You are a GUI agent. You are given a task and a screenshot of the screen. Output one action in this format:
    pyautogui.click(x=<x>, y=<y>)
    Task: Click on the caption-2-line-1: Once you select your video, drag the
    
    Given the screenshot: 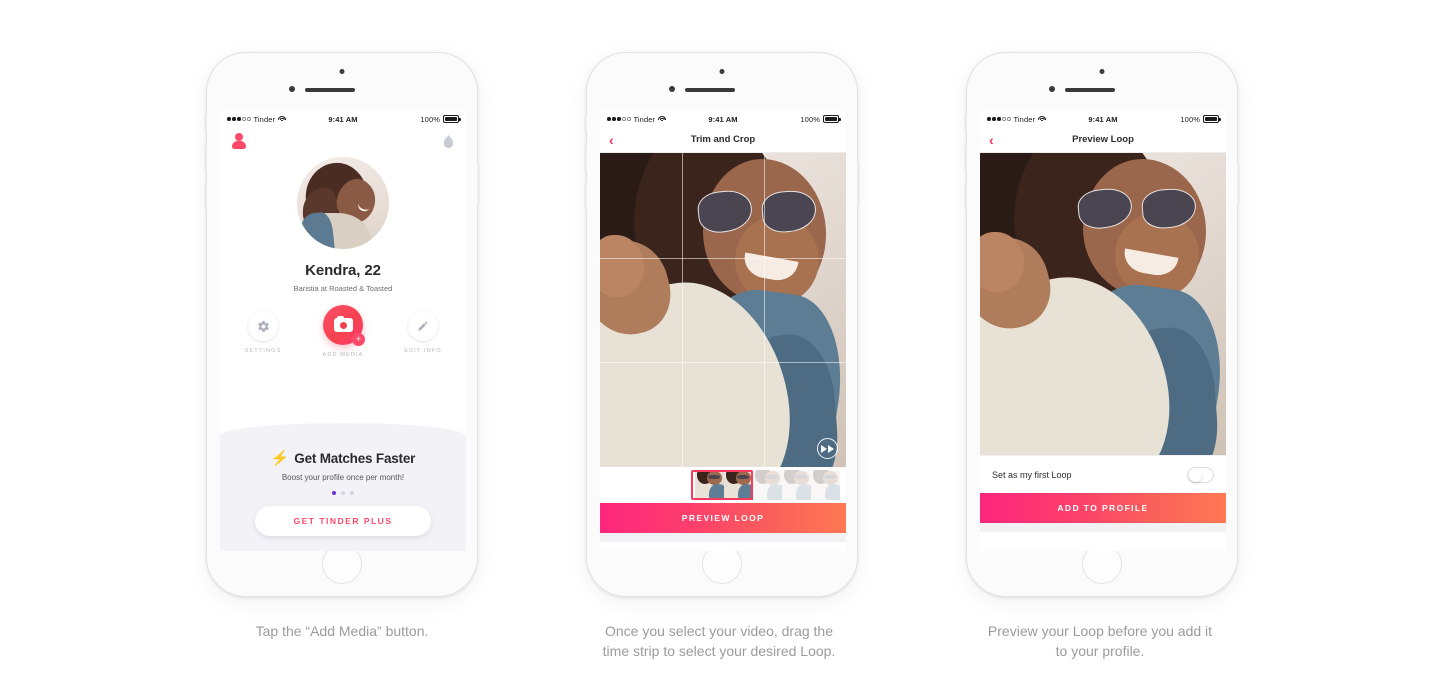 What is the action you would take?
    pyautogui.click(x=719, y=631)
    